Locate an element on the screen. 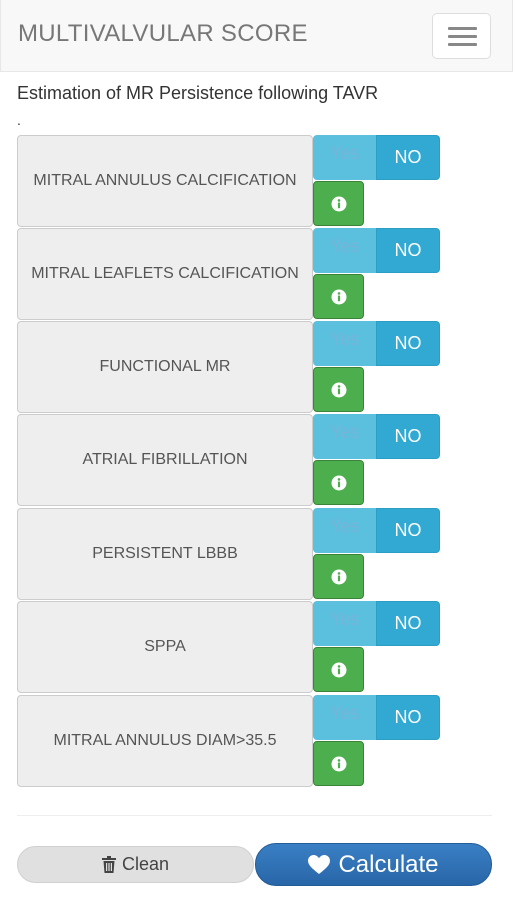 The width and height of the screenshot is (515, 900). criterion-label: MITRAL LEAFLETS CALCIFICATION is located at coordinates (165, 274).